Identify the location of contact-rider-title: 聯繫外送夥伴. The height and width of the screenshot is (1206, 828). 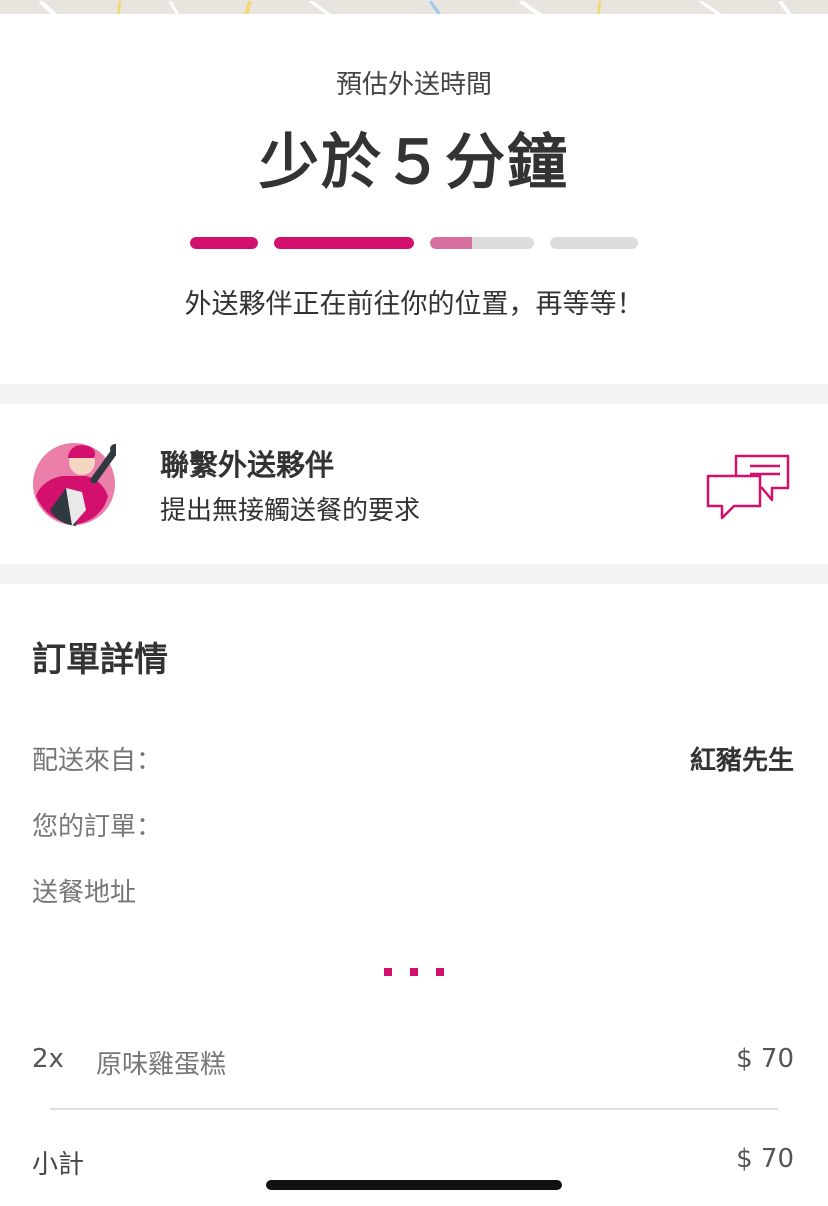
(247, 465).